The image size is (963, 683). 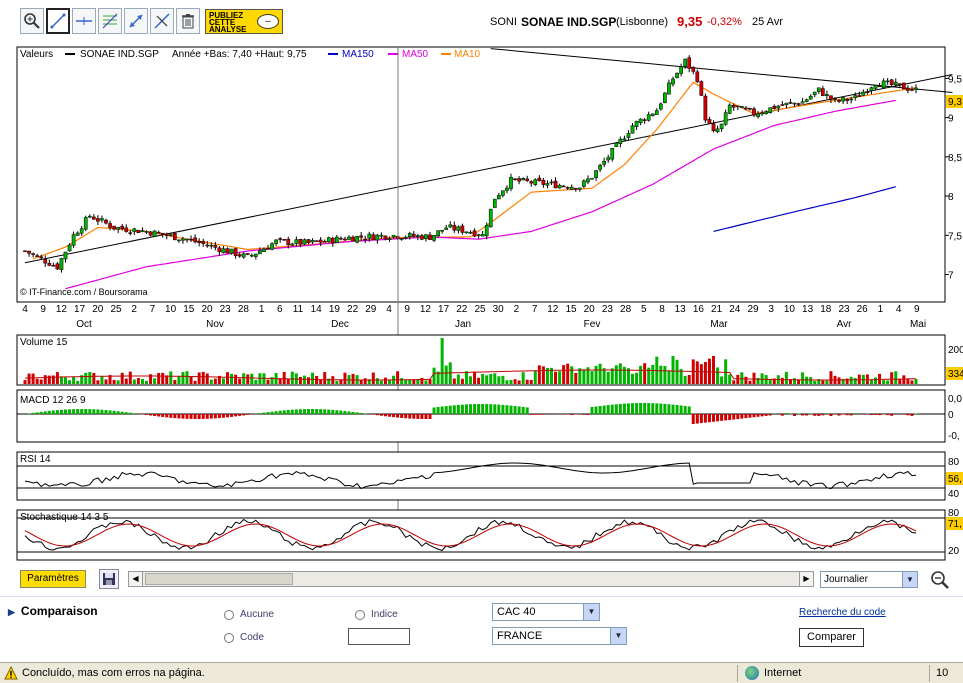 What do you see at coordinates (471, 579) in the screenshot?
I see `chart-scrollbar: ◀ ▶` at bounding box center [471, 579].